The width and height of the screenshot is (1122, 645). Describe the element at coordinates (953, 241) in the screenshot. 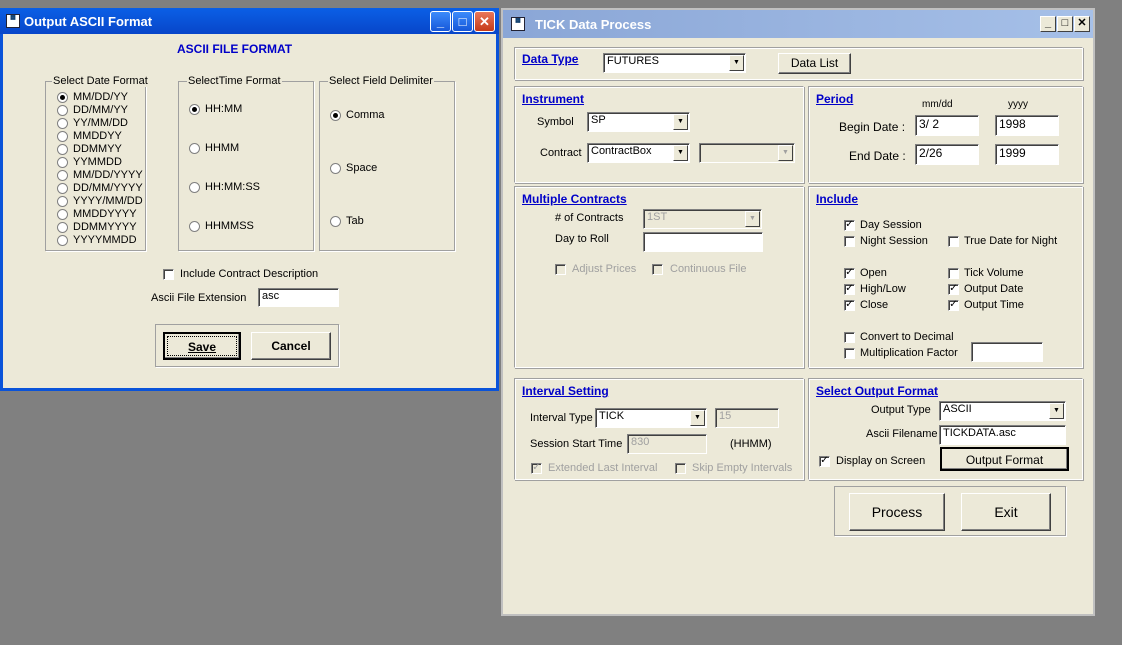

I see `true-date-checkbox` at that location.